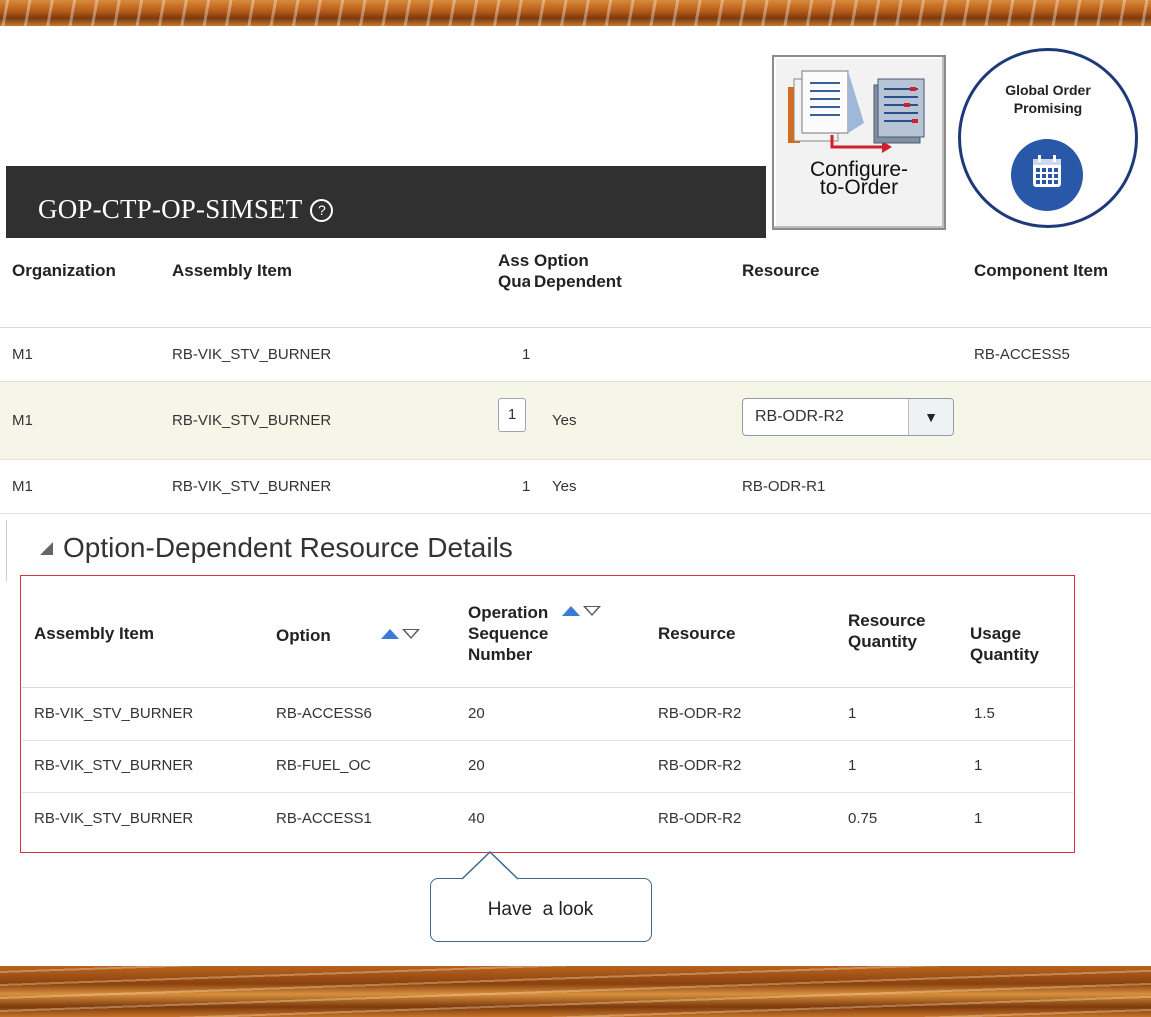 The image size is (1151, 1017). What do you see at coordinates (512, 415) in the screenshot?
I see `quantity-input: 1` at bounding box center [512, 415].